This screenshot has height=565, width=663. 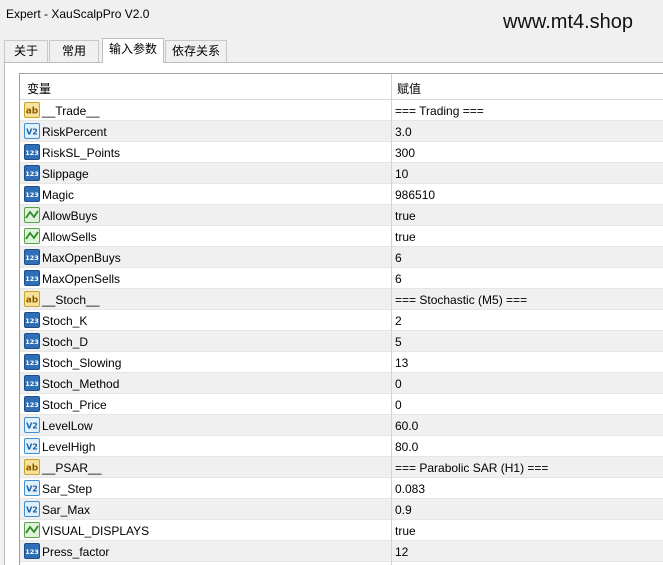 What do you see at coordinates (341, 383) in the screenshot?
I see `parameter-row: 123 Stoch_Method 0` at bounding box center [341, 383].